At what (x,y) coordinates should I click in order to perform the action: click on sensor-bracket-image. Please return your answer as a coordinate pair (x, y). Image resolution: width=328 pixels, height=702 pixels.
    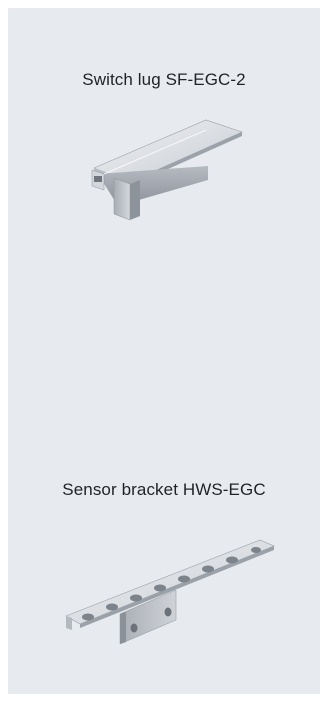
    Looking at the image, I should click on (170, 592).